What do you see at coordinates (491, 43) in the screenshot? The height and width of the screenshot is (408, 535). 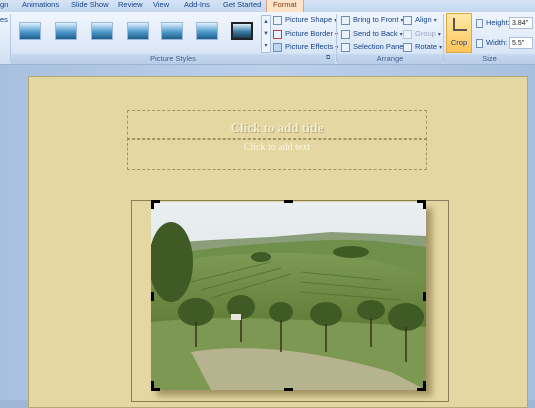 I see `width-label: Width:` at bounding box center [491, 43].